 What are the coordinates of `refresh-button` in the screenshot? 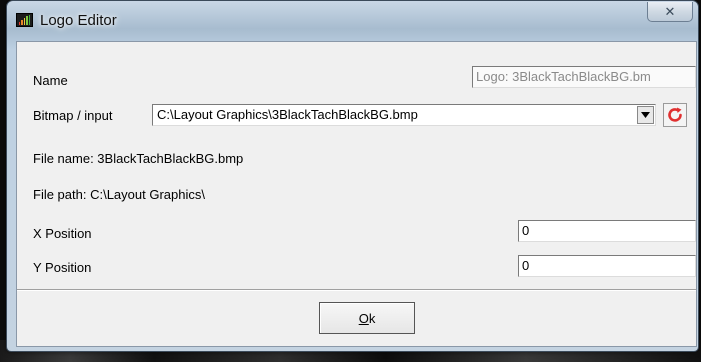 It's located at (675, 115).